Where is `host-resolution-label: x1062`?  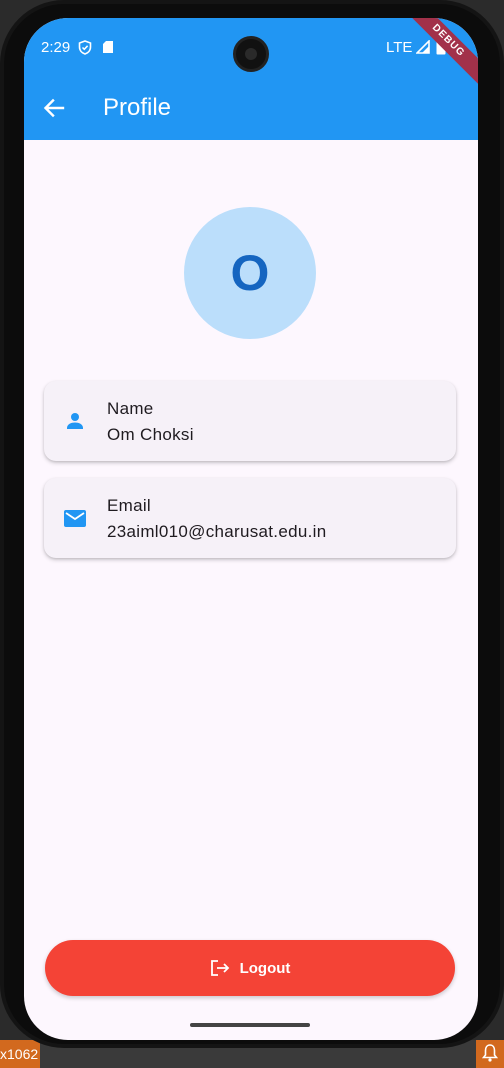 host-resolution-label: x1062 is located at coordinates (20, 1054).